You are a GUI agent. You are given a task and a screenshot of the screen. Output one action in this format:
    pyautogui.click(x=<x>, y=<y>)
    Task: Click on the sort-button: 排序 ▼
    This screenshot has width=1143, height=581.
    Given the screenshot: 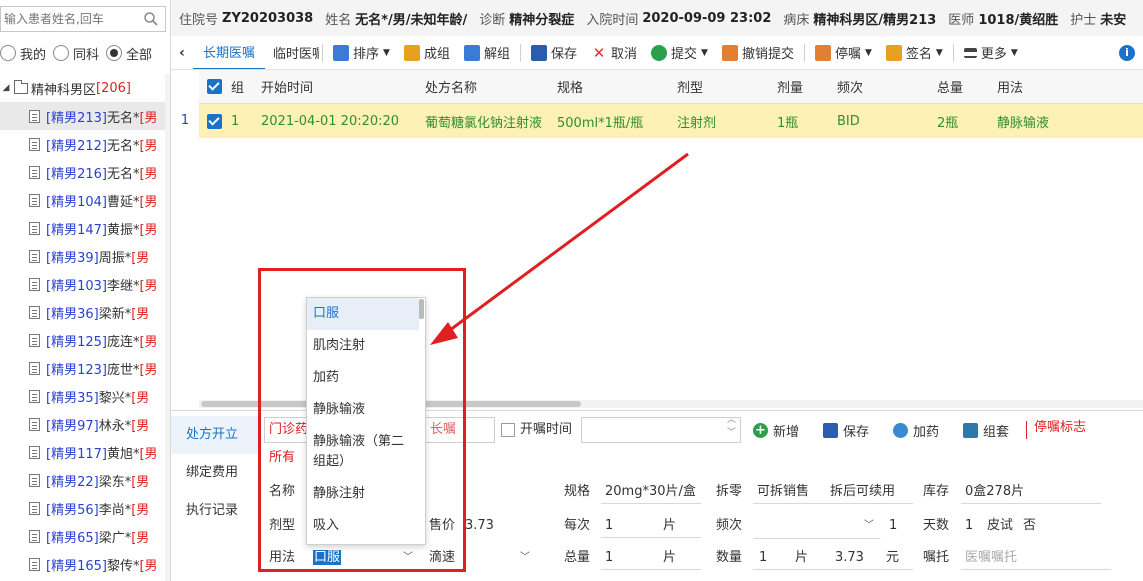 What is the action you would take?
    pyautogui.click(x=361, y=52)
    